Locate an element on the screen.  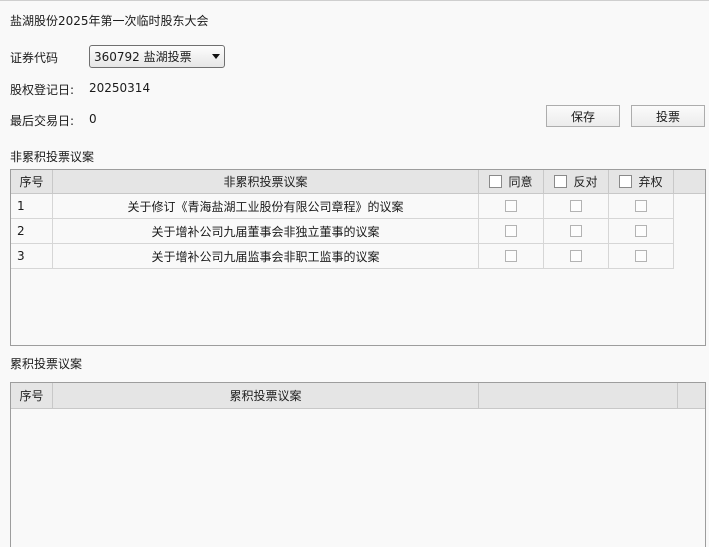
save-button: 保存 is located at coordinates (583, 116).